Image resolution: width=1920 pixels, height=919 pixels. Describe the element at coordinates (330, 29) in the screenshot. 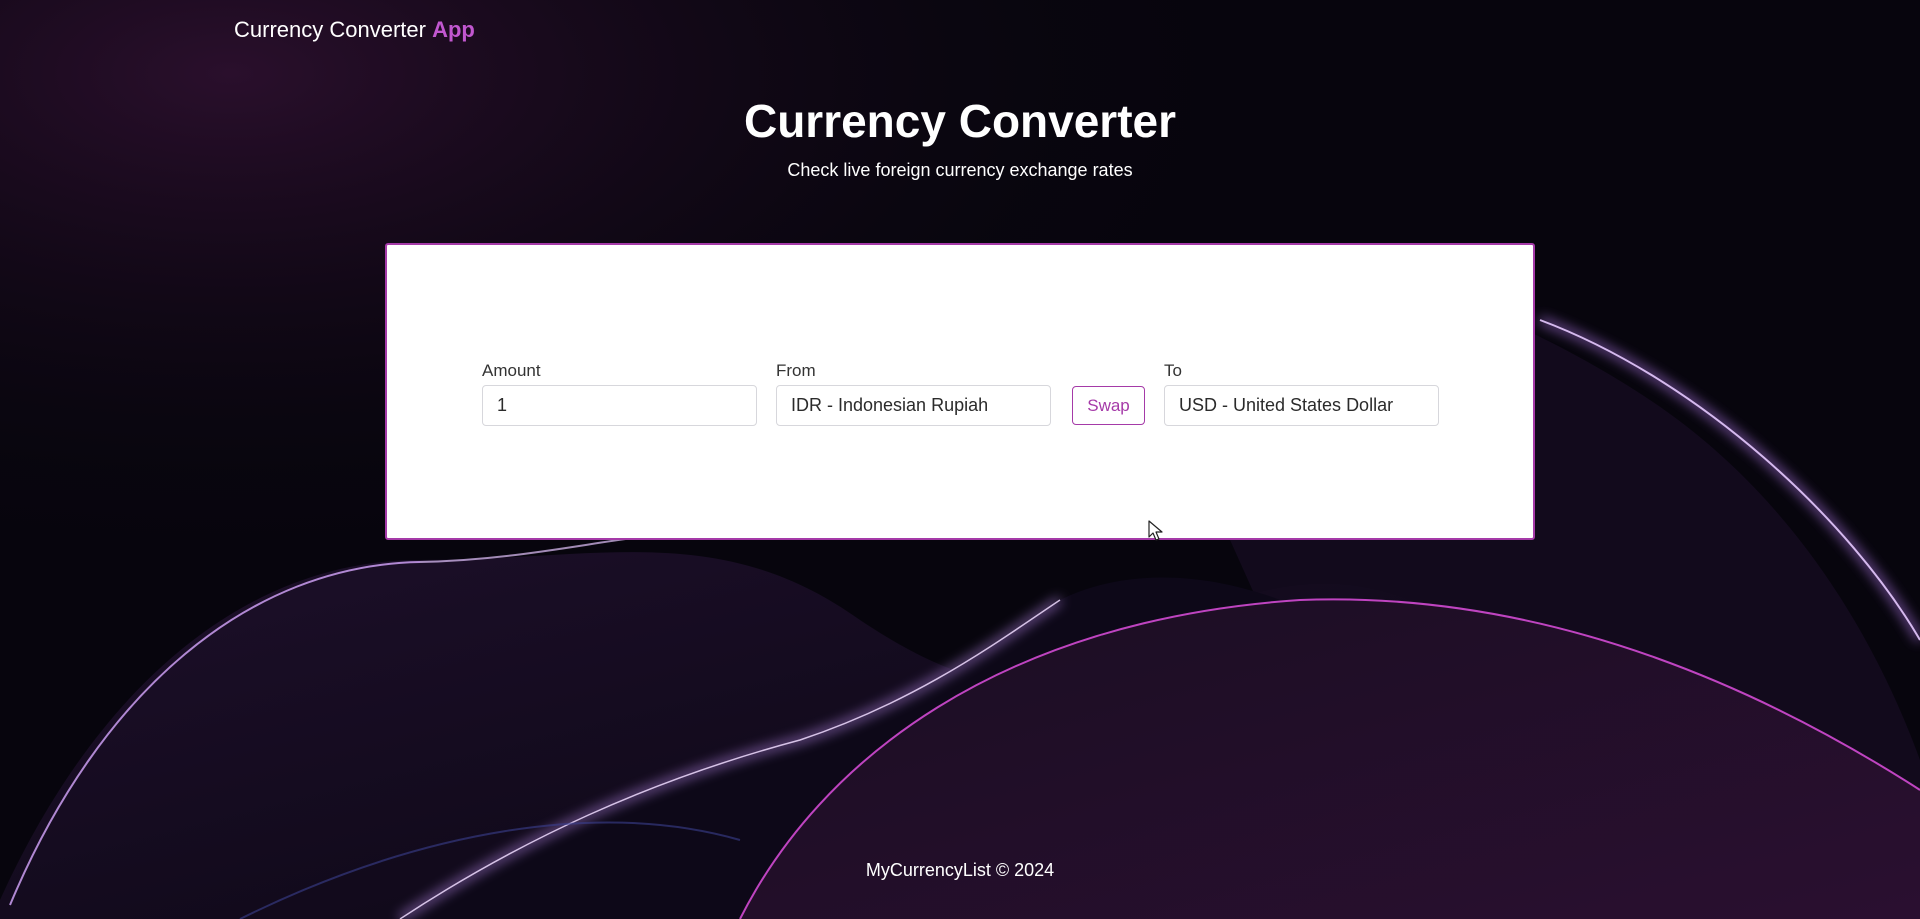

I see `brand-name: Currency Converter` at that location.